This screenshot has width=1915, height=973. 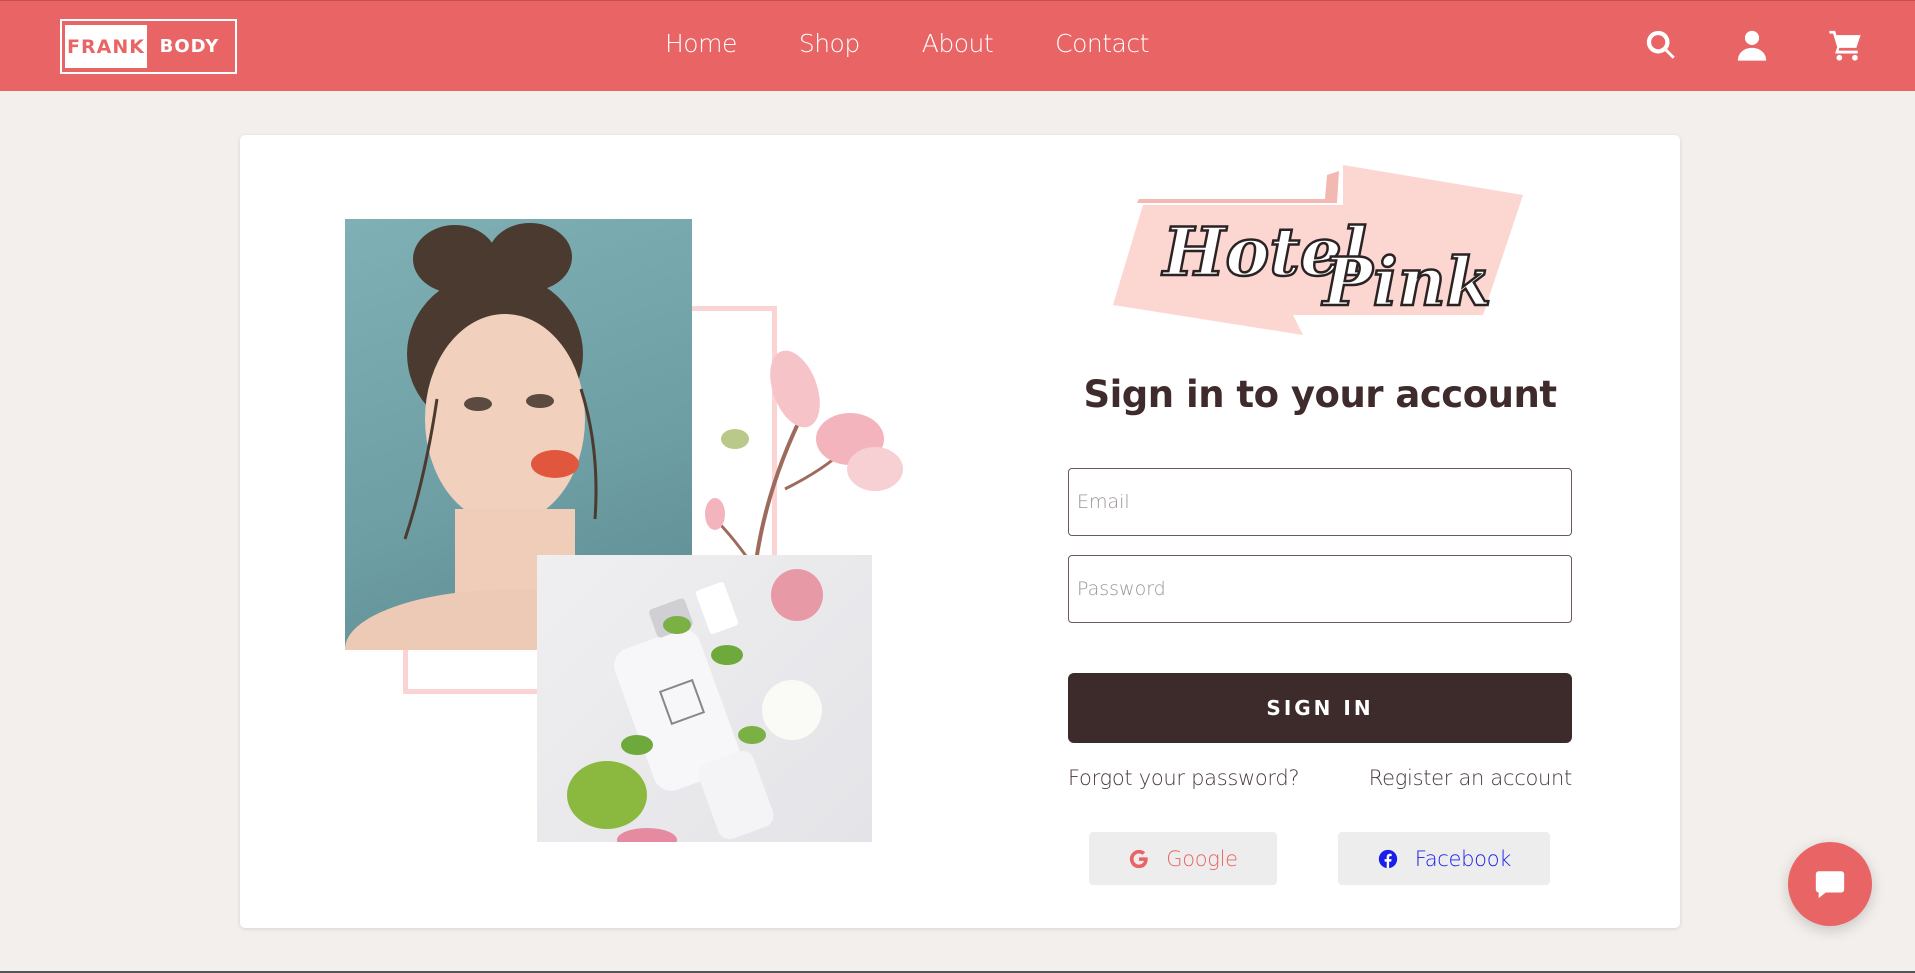 What do you see at coordinates (1139, 858) in the screenshot?
I see `google-icon` at bounding box center [1139, 858].